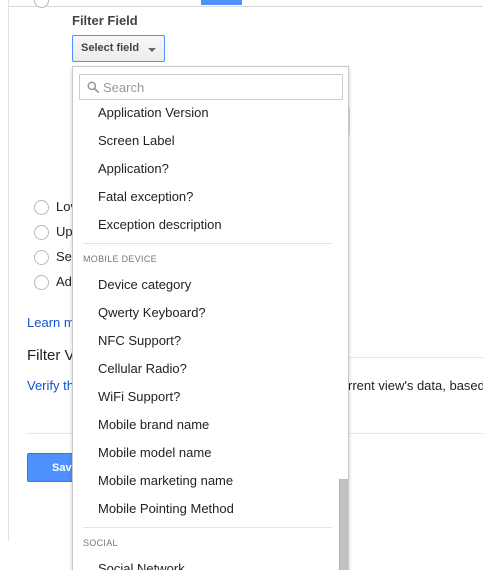 This screenshot has height=570, width=483. I want to click on dropdown-item-mobile-model-name: Mobile model name, so click(216, 459).